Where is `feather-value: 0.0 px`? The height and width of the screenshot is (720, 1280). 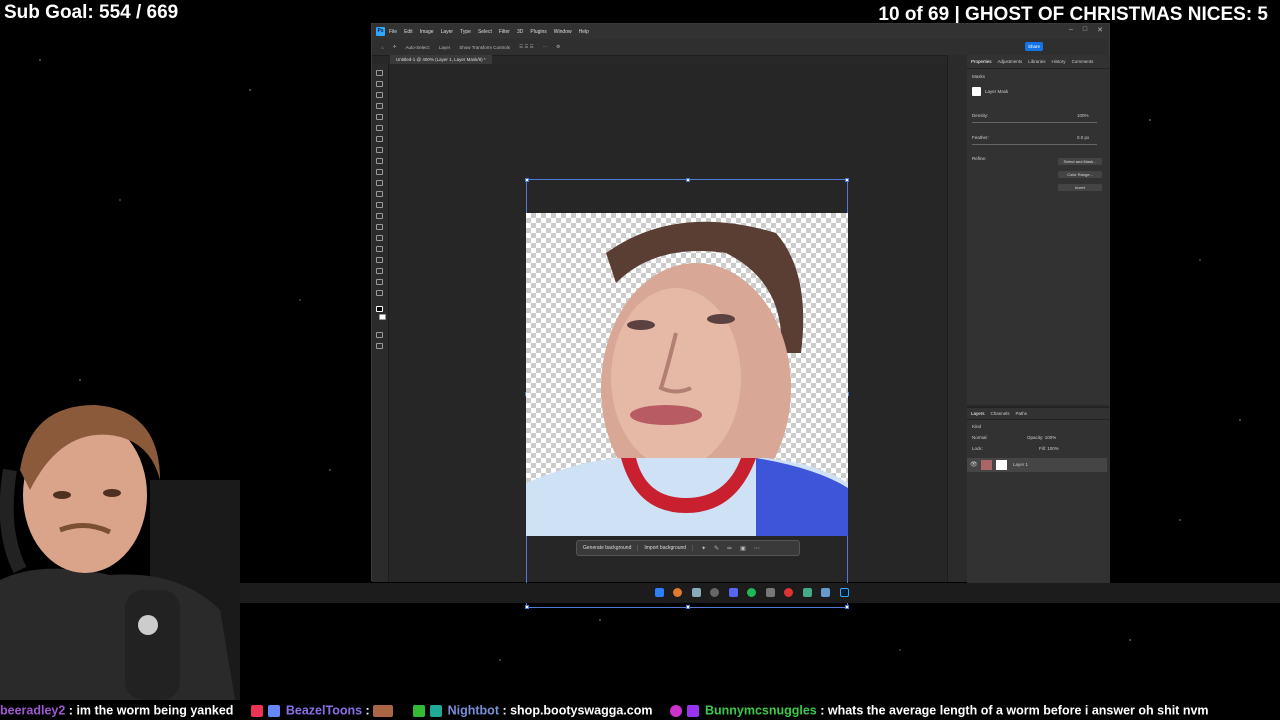
feather-value: 0.0 px is located at coordinates (1083, 137).